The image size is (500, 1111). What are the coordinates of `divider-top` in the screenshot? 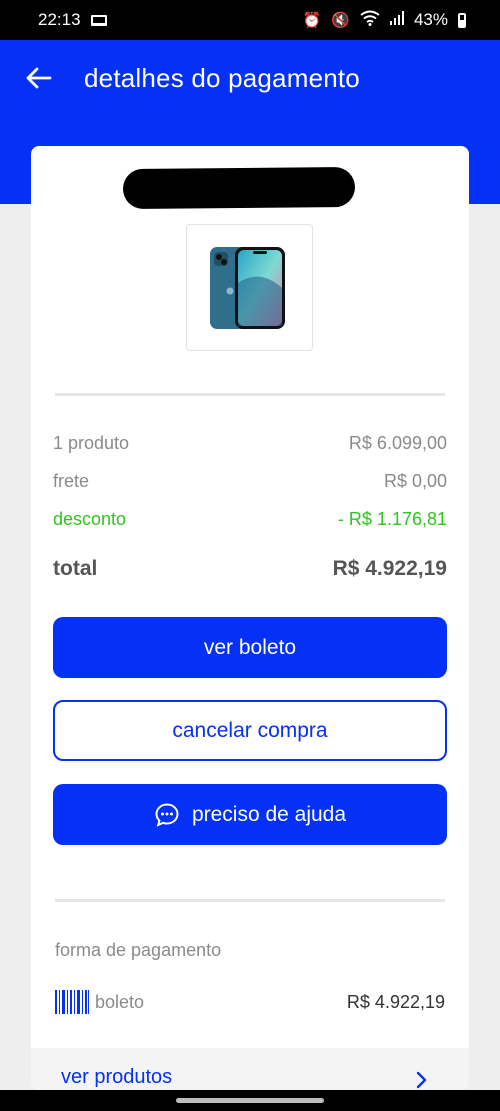 It's located at (250, 394).